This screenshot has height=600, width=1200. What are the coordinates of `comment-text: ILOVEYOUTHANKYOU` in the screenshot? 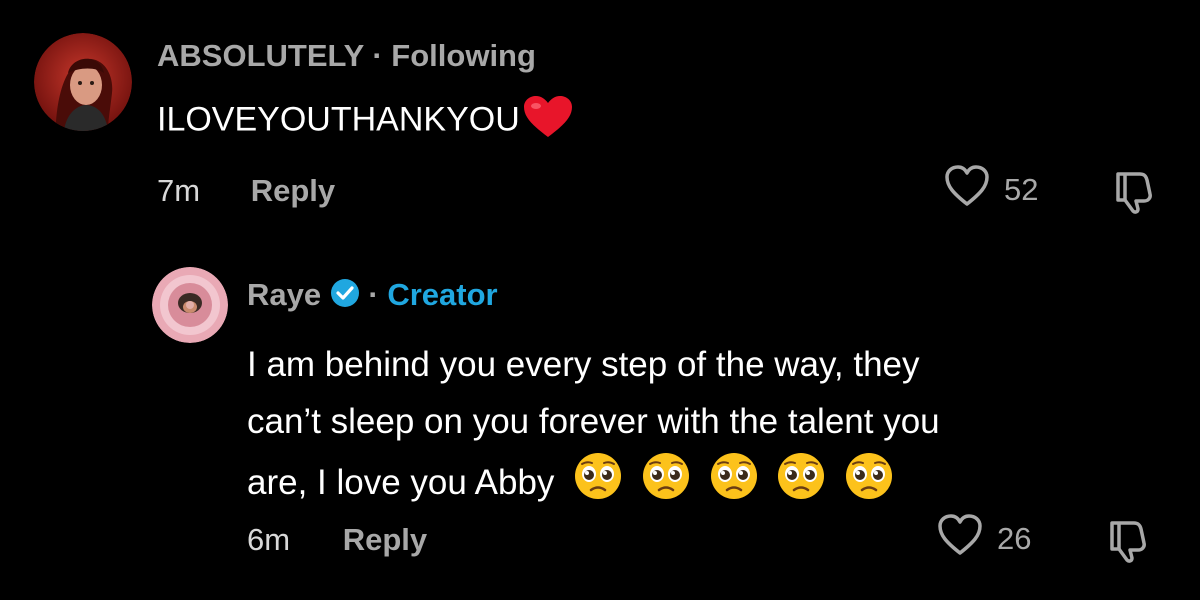 It's located at (365, 121).